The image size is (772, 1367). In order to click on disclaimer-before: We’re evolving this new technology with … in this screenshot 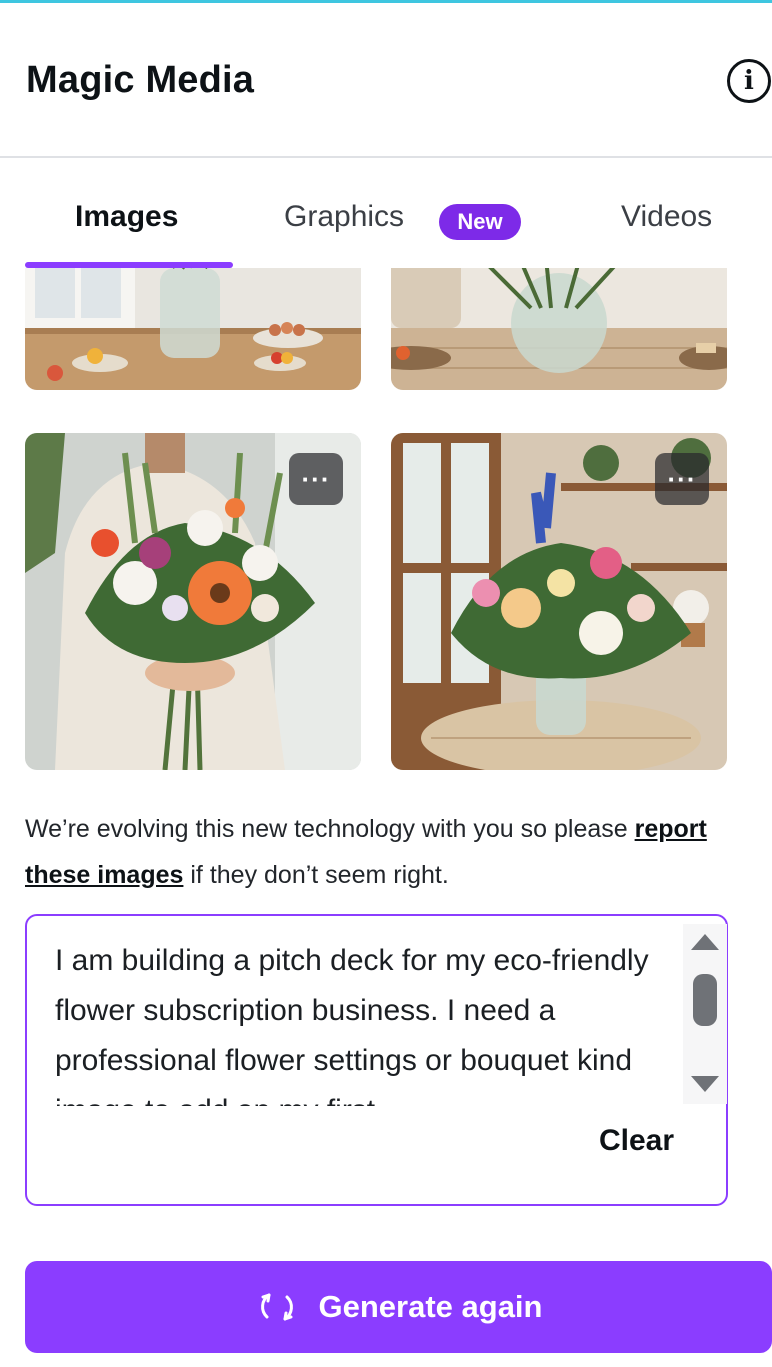, I will do `click(330, 829)`.